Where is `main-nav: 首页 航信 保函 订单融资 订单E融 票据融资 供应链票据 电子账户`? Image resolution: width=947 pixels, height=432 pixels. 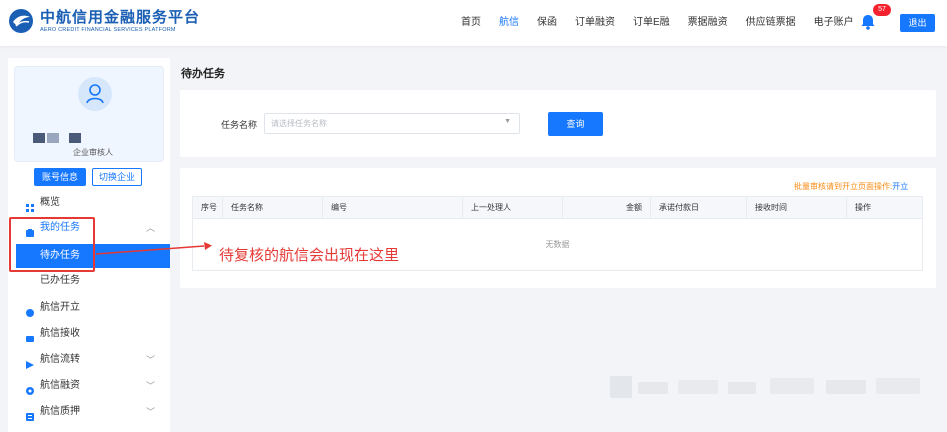
main-nav: 首页 航信 保函 订单融资 订单E融 票据融资 供应链票据 电子账户 is located at coordinates (657, 23).